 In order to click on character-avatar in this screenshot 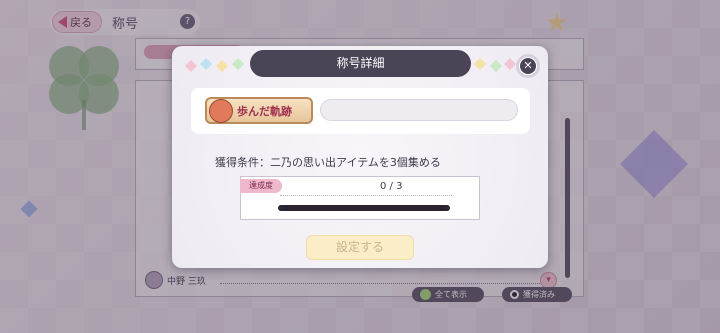, I will do `click(221, 110)`.